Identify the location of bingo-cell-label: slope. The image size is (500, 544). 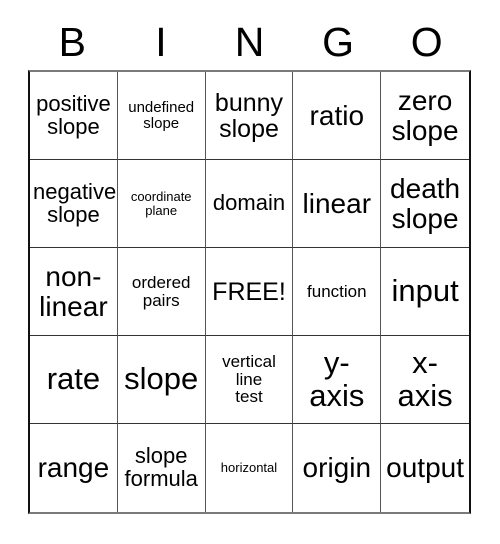
(161, 379).